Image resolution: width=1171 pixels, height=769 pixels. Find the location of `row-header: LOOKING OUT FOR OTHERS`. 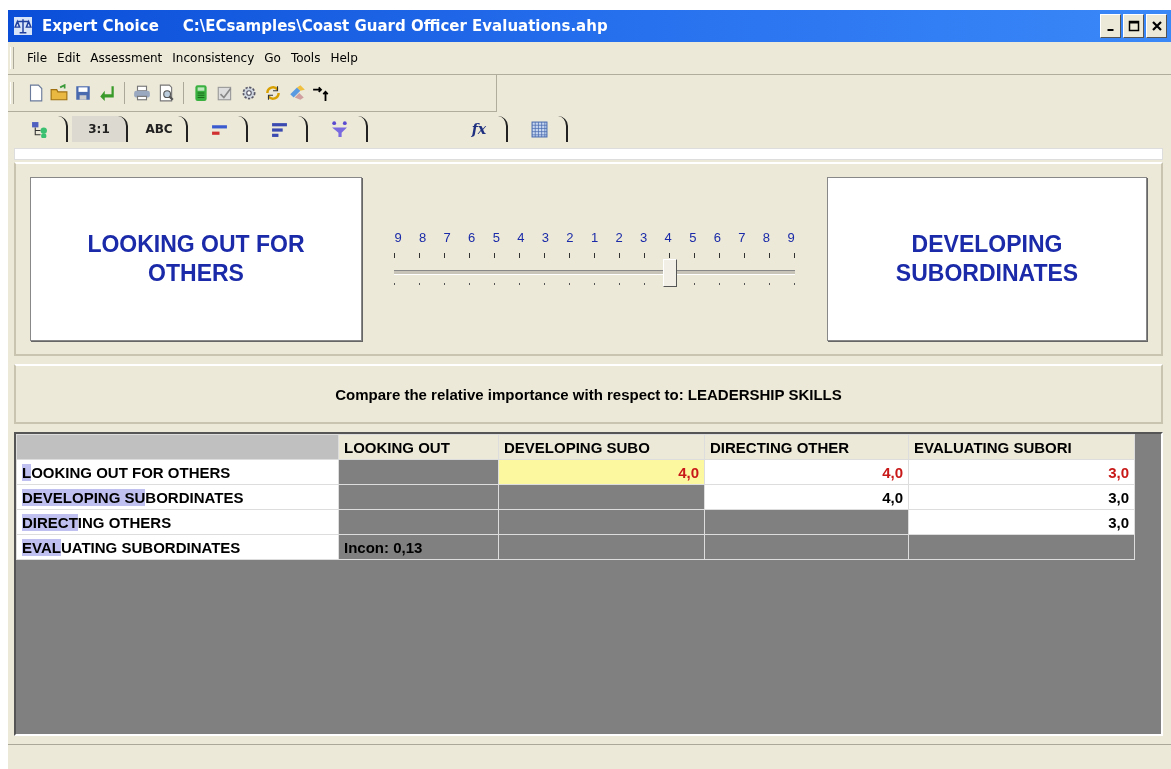

row-header: LOOKING OUT FOR OTHERS is located at coordinates (177, 472).